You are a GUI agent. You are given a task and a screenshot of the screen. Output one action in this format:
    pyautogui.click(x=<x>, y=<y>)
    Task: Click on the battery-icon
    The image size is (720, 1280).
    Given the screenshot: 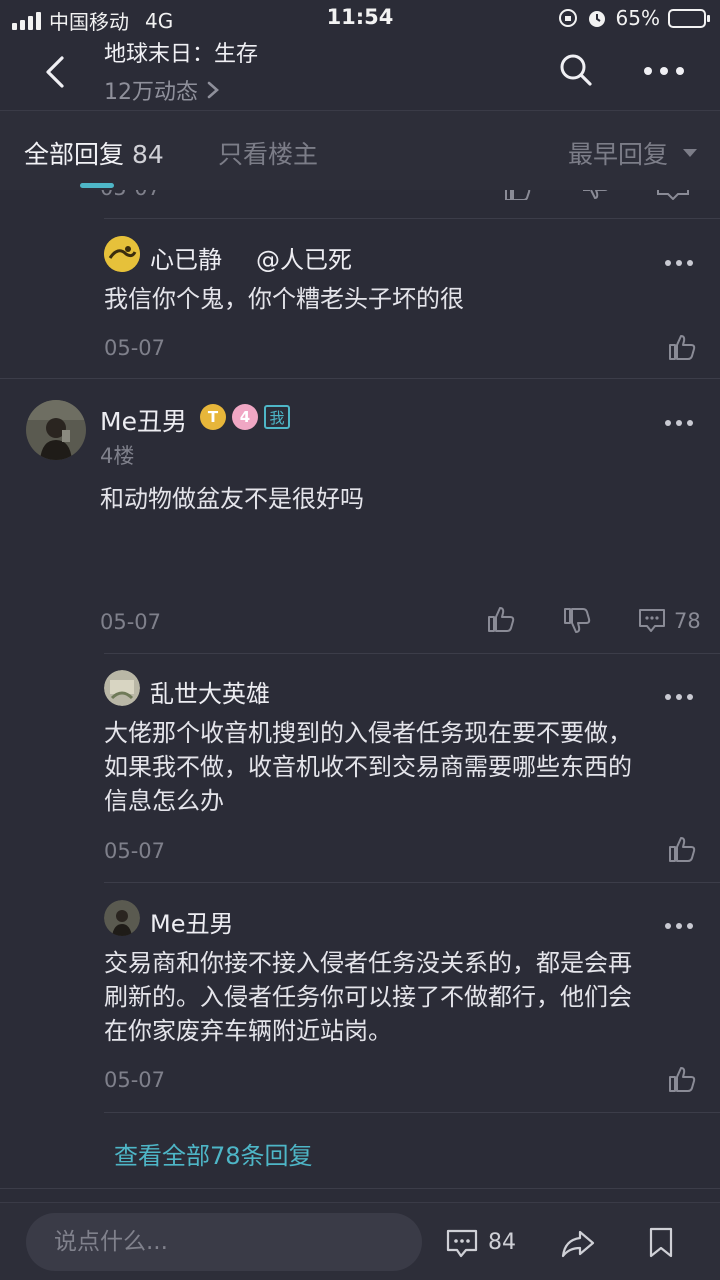 What is the action you would take?
    pyautogui.click(x=689, y=18)
    